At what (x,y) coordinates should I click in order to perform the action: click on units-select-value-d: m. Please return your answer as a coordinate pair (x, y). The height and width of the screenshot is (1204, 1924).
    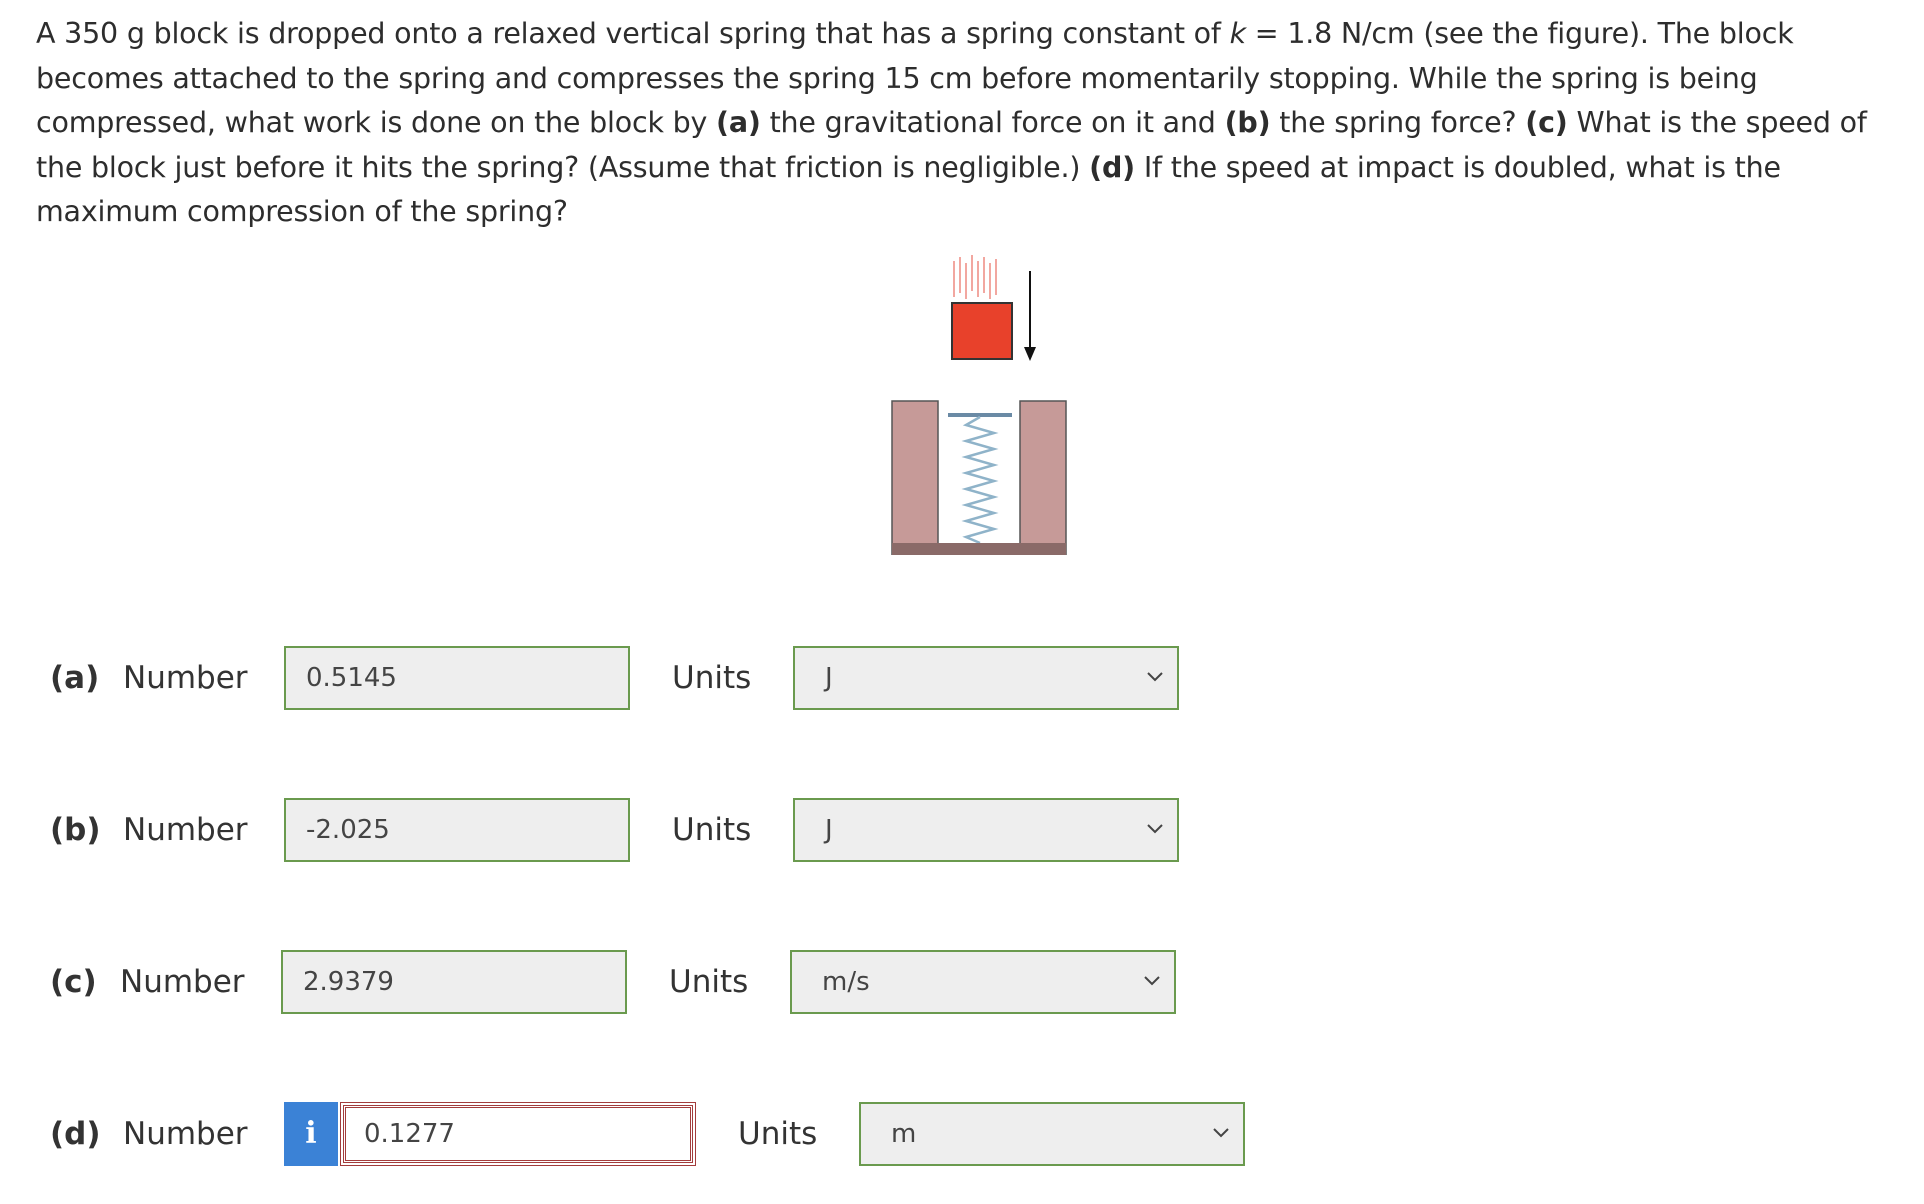
    Looking at the image, I should click on (904, 1134).